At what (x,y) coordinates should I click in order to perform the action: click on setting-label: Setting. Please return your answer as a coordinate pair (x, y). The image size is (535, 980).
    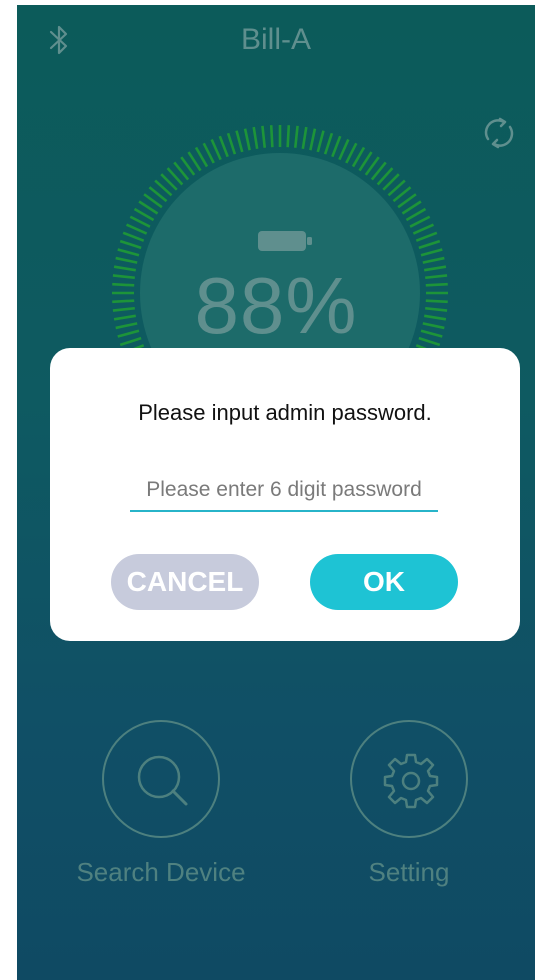
    Looking at the image, I should click on (409, 872).